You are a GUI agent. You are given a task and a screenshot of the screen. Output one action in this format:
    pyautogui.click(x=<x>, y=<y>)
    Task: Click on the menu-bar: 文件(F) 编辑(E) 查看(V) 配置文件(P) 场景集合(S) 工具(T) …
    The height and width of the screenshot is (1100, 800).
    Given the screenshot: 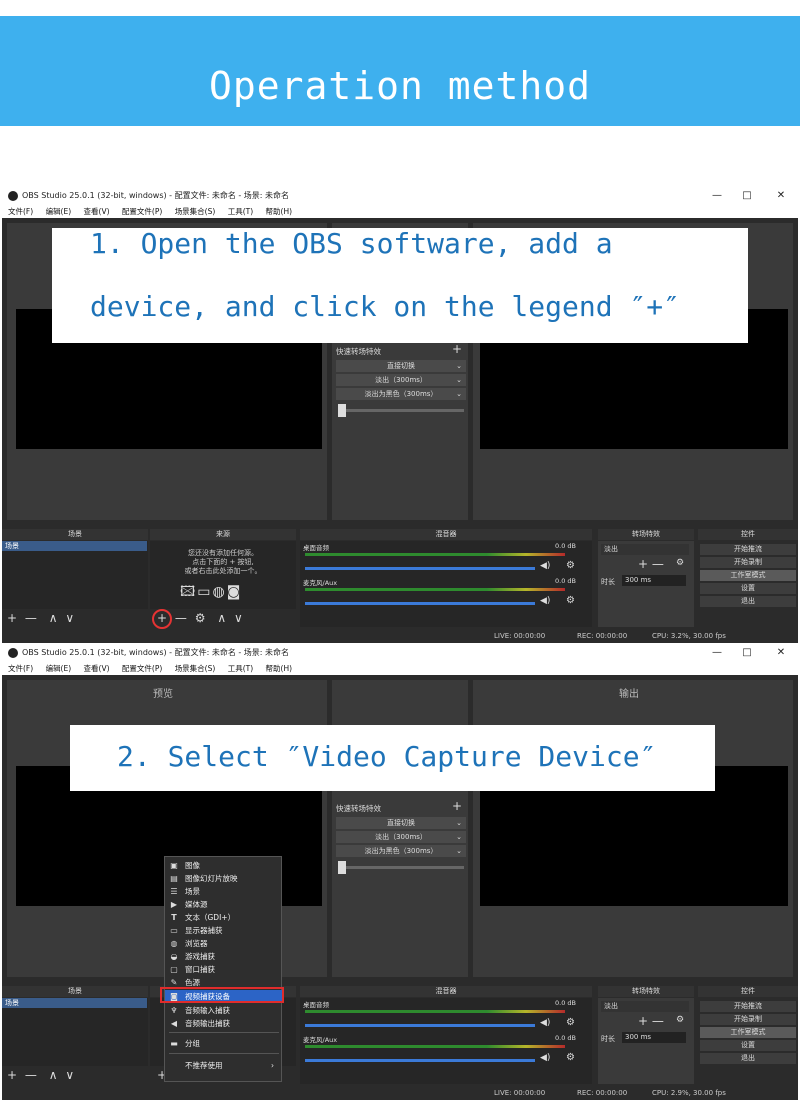 What is the action you would take?
    pyautogui.click(x=400, y=668)
    